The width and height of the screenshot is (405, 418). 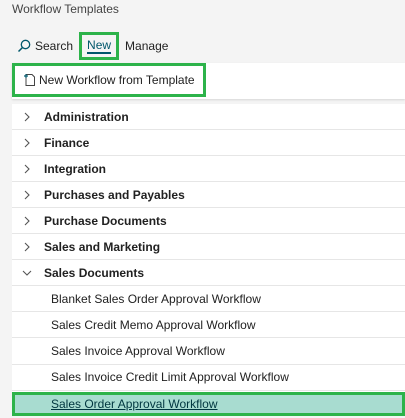 I want to click on tree-group-label: Integration, so click(x=75, y=168).